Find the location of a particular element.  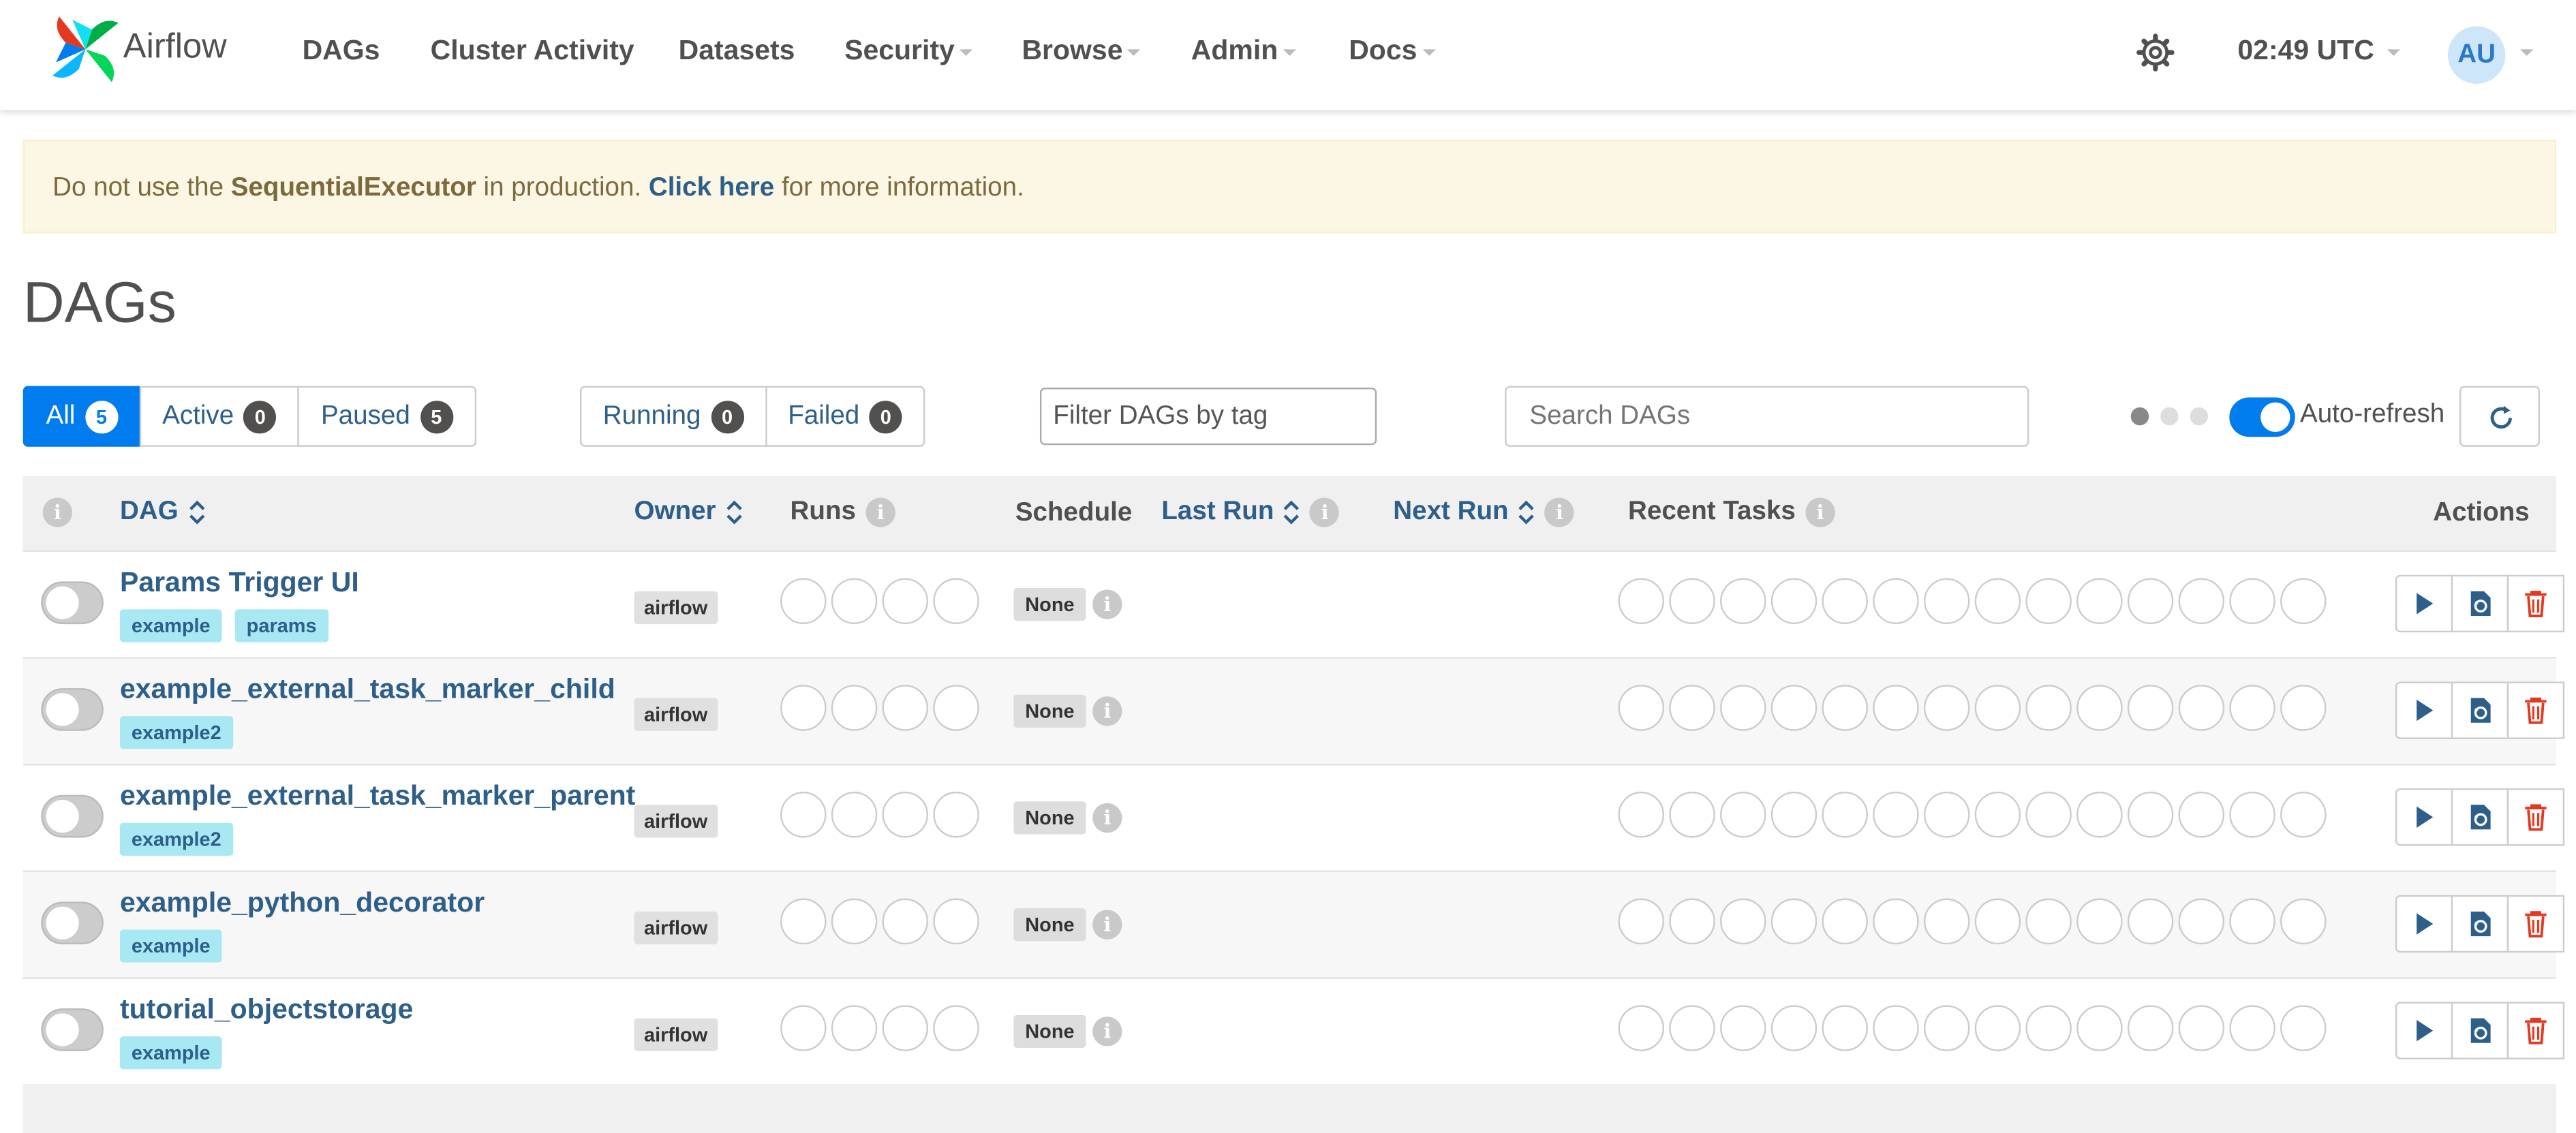

dag-tag: params is located at coordinates (281, 625).